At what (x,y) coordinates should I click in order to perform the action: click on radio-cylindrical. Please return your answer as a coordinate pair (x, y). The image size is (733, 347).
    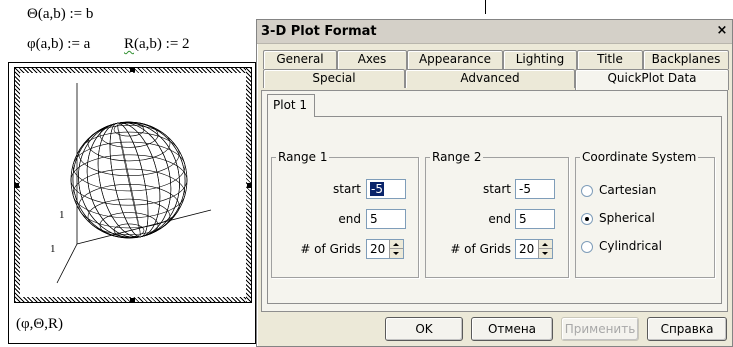
    Looking at the image, I should click on (587, 247).